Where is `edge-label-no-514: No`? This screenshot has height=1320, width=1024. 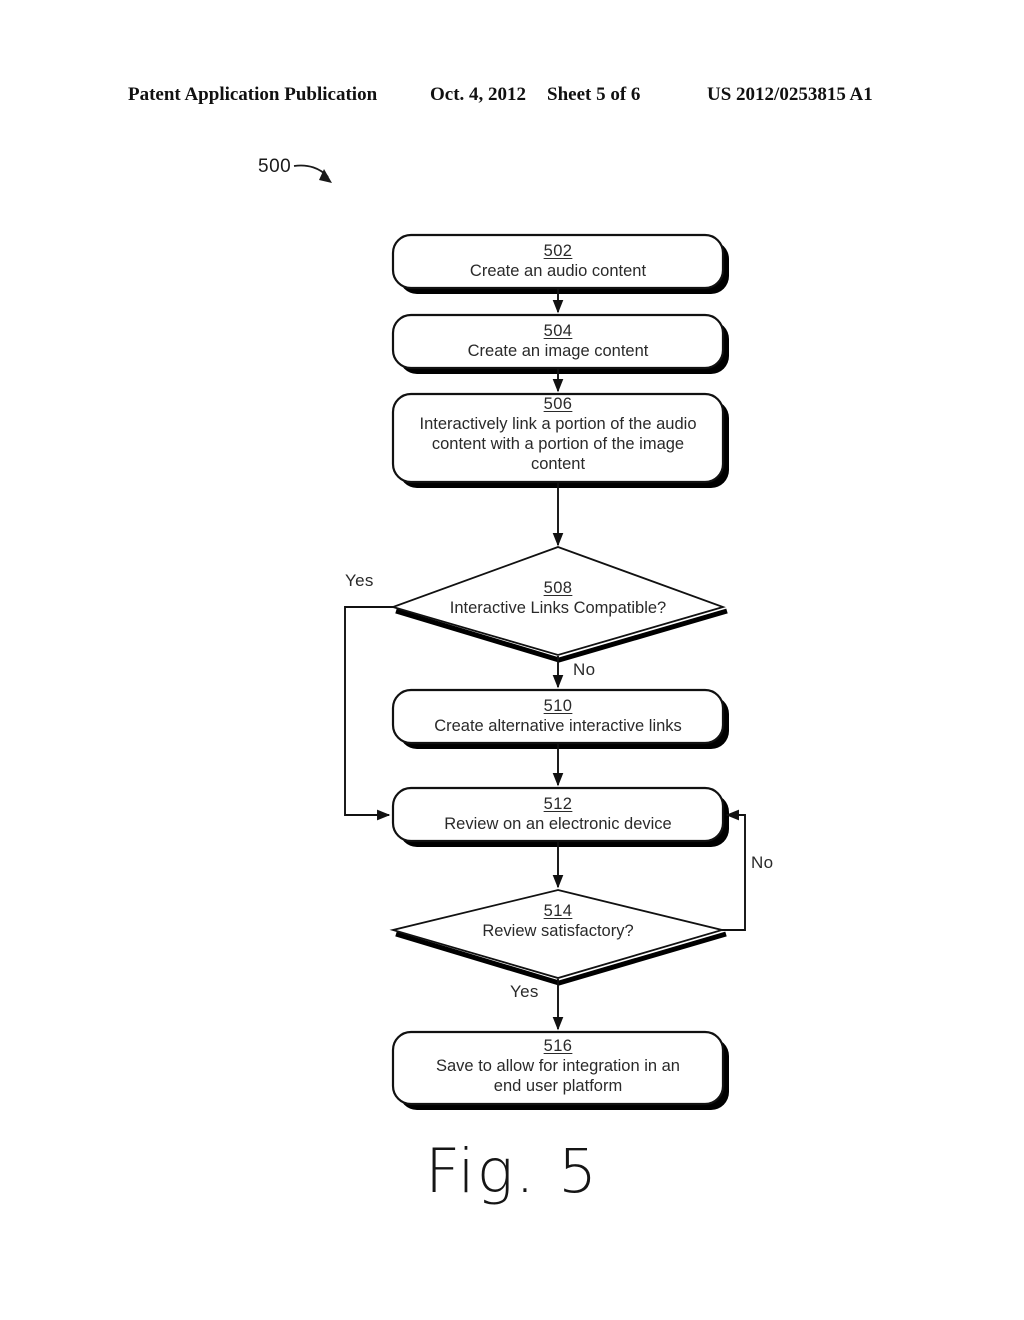
edge-label-no-514: No is located at coordinates (762, 862).